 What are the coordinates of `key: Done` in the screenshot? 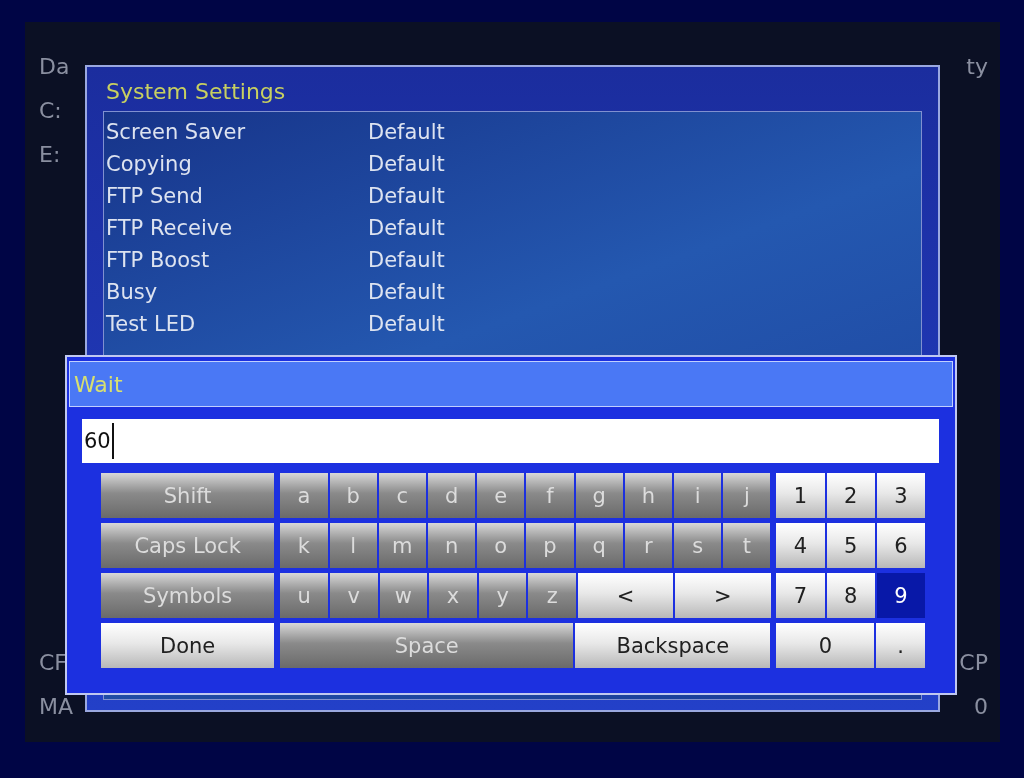 It's located at (188, 645).